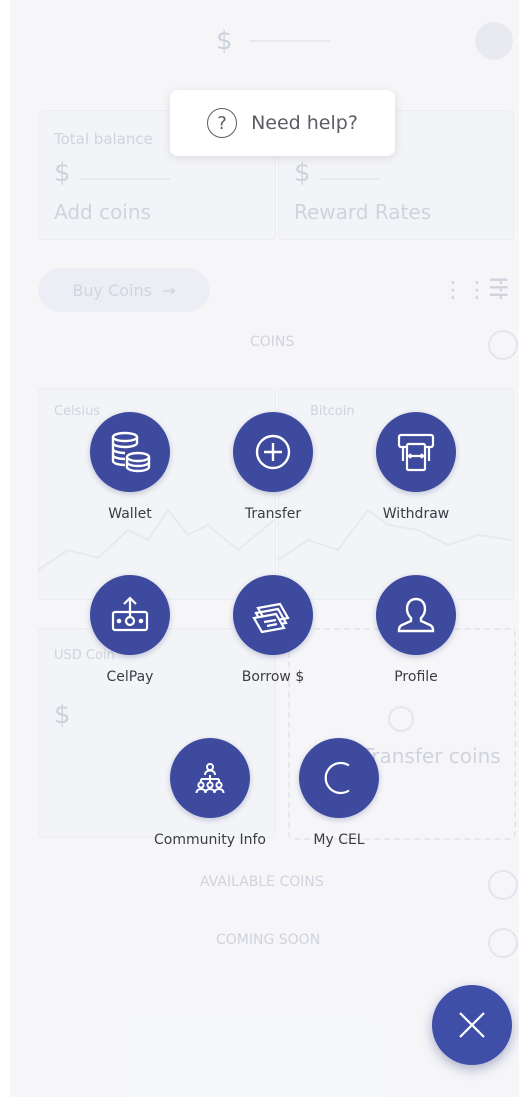  I want to click on transfer-label: Transfer, so click(273, 514).